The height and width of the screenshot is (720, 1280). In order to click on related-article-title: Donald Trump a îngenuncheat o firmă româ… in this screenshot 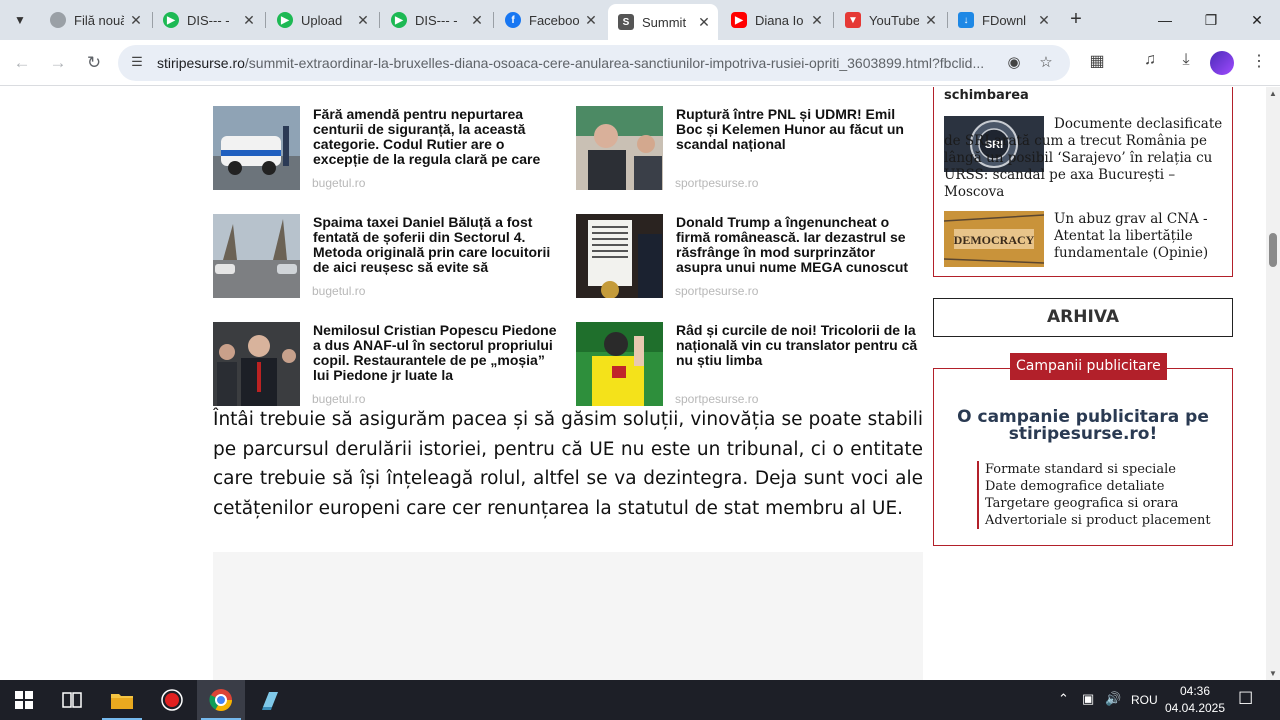, I will do `click(799, 245)`.